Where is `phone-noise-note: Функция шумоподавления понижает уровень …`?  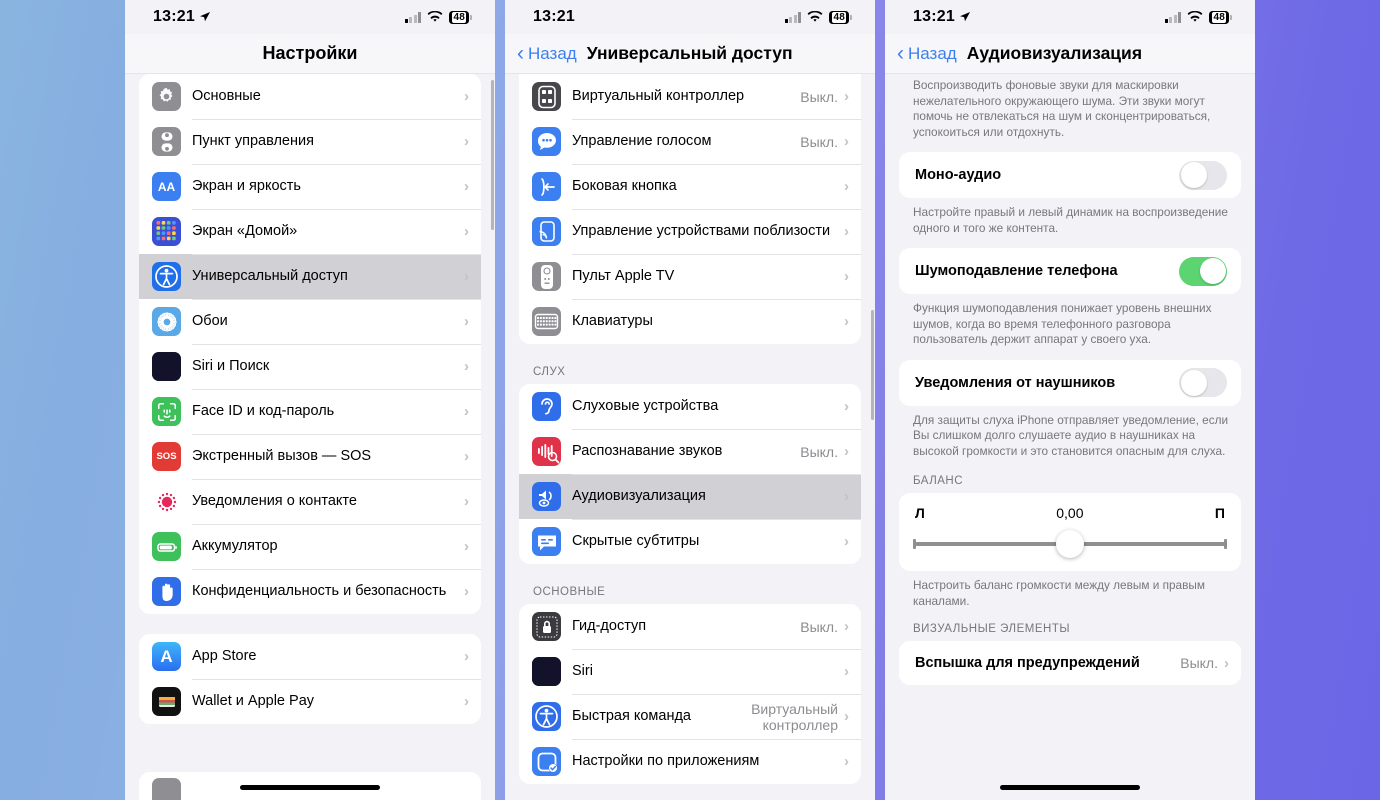 phone-noise-note: Функция шумоподавления понижает уровень … is located at coordinates (1062, 323).